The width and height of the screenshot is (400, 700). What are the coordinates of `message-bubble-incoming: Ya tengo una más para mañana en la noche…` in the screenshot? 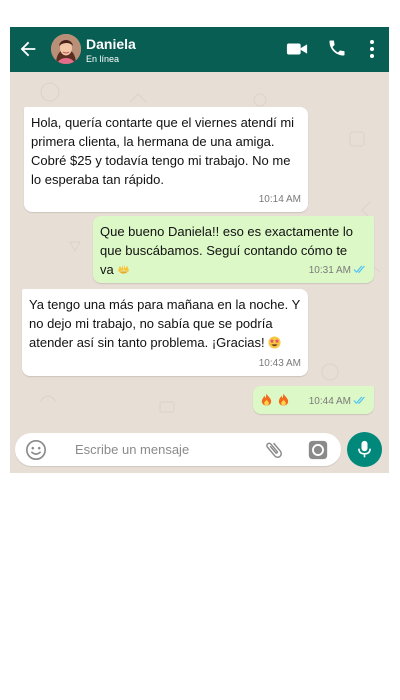 It's located at (165, 332).